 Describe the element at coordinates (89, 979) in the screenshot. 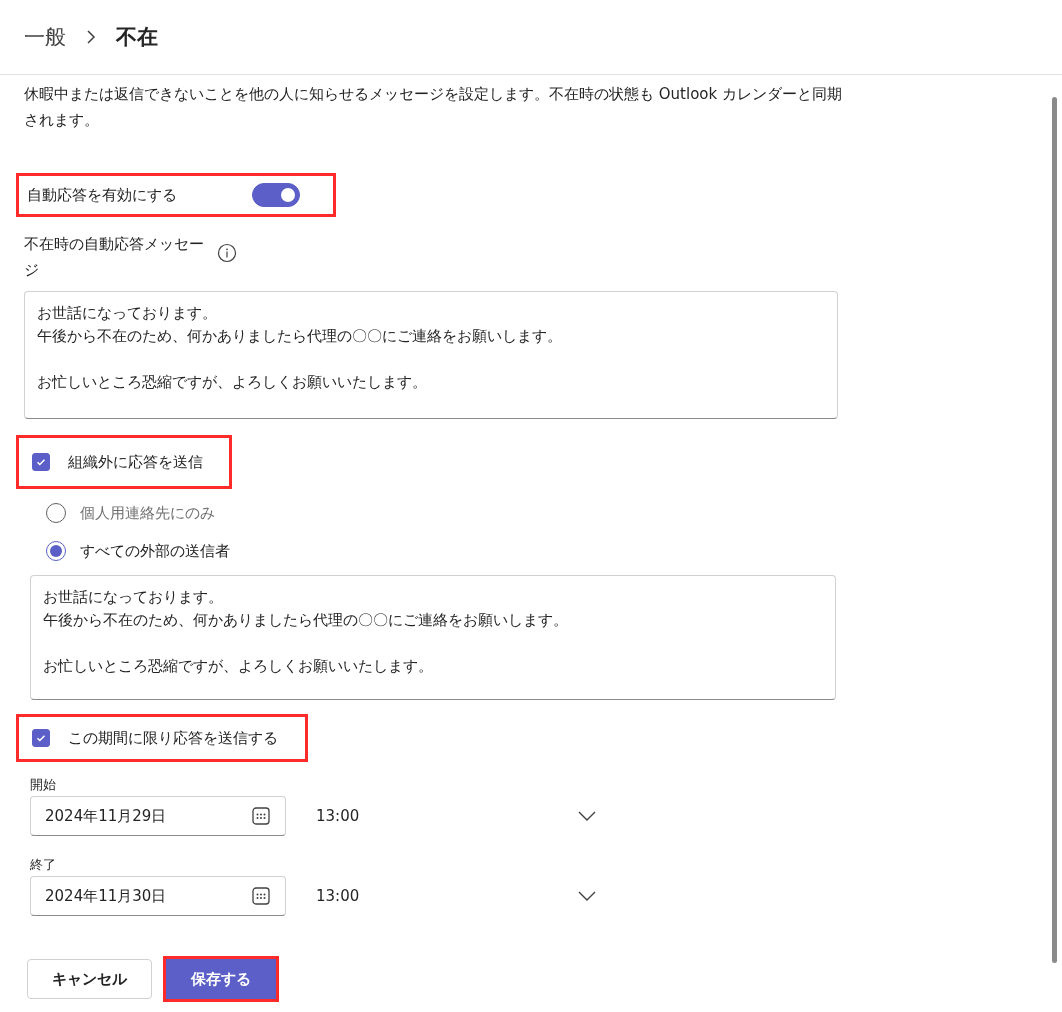

I see `cancel-button: キャンセル` at that location.